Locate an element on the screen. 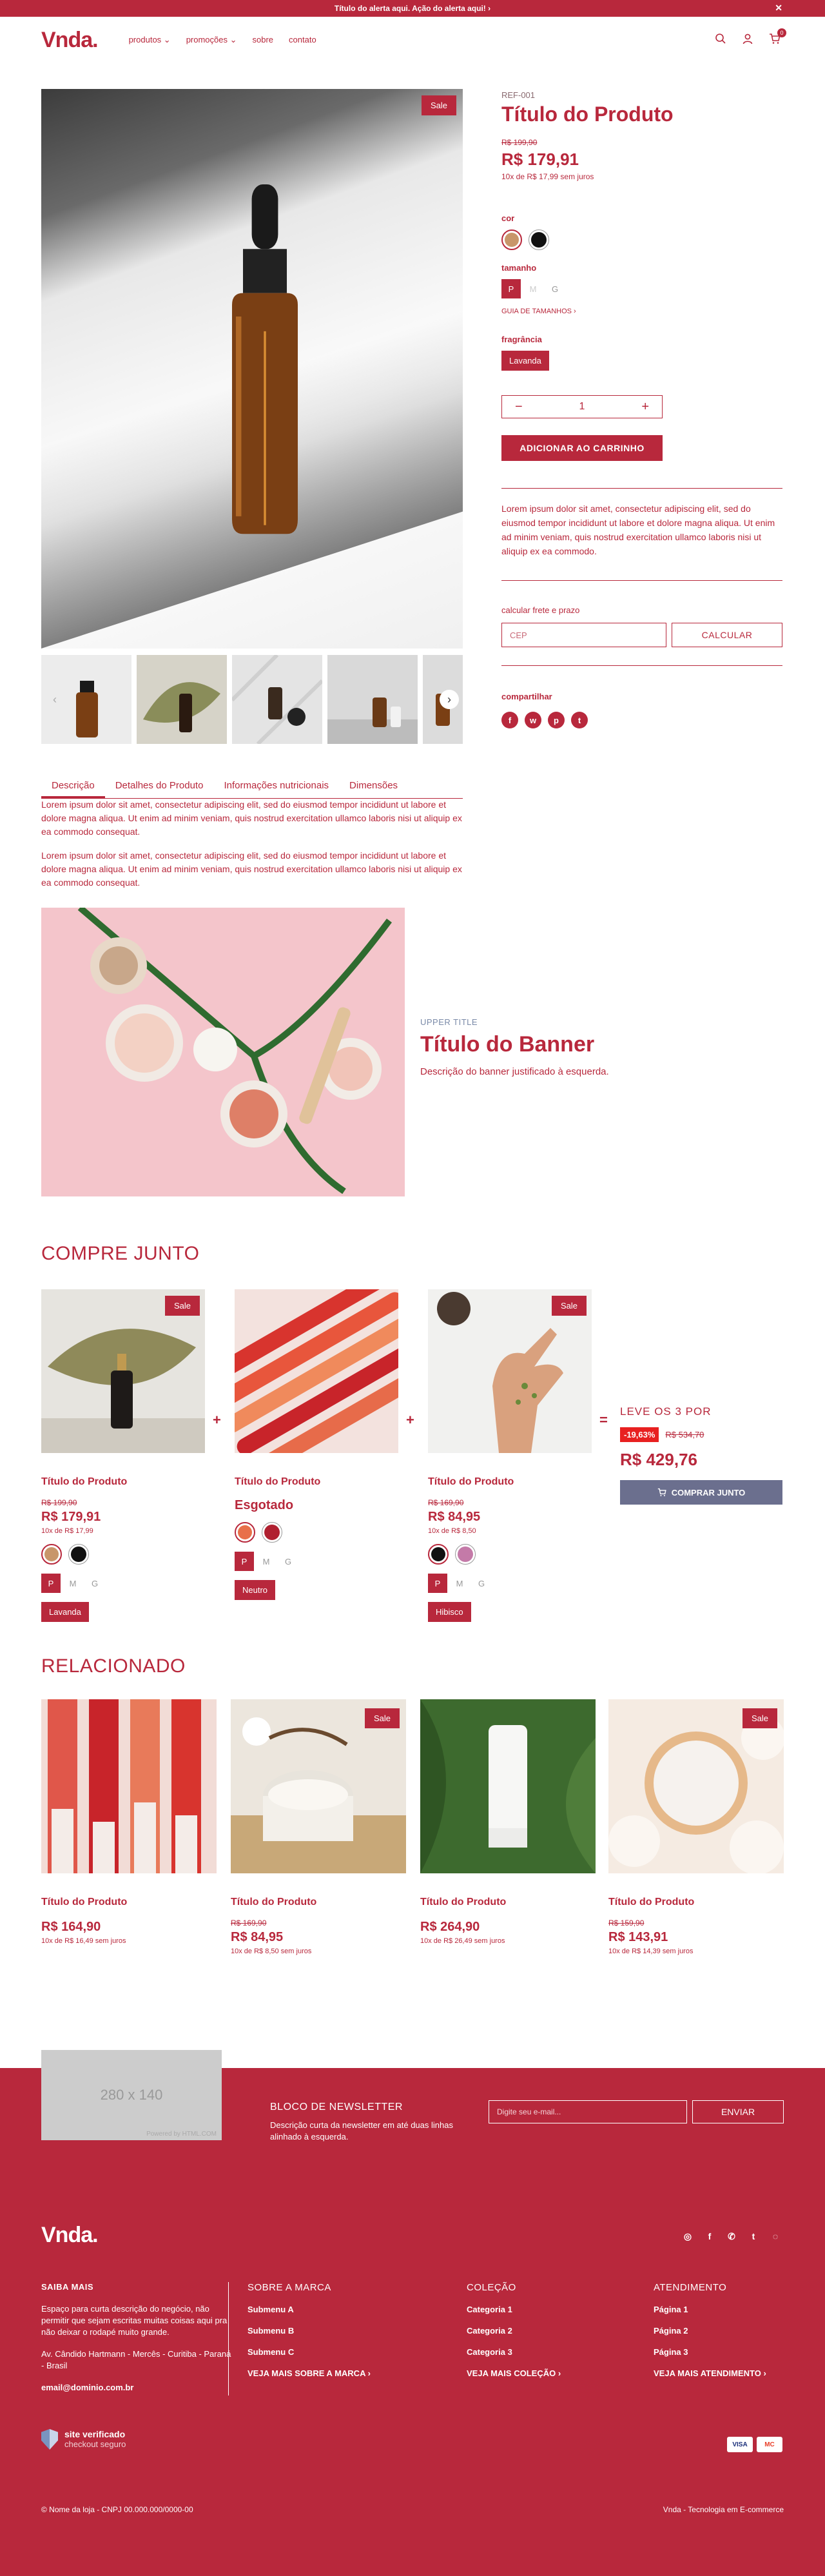 This screenshot has height=2576, width=825. divider is located at coordinates (641, 489).